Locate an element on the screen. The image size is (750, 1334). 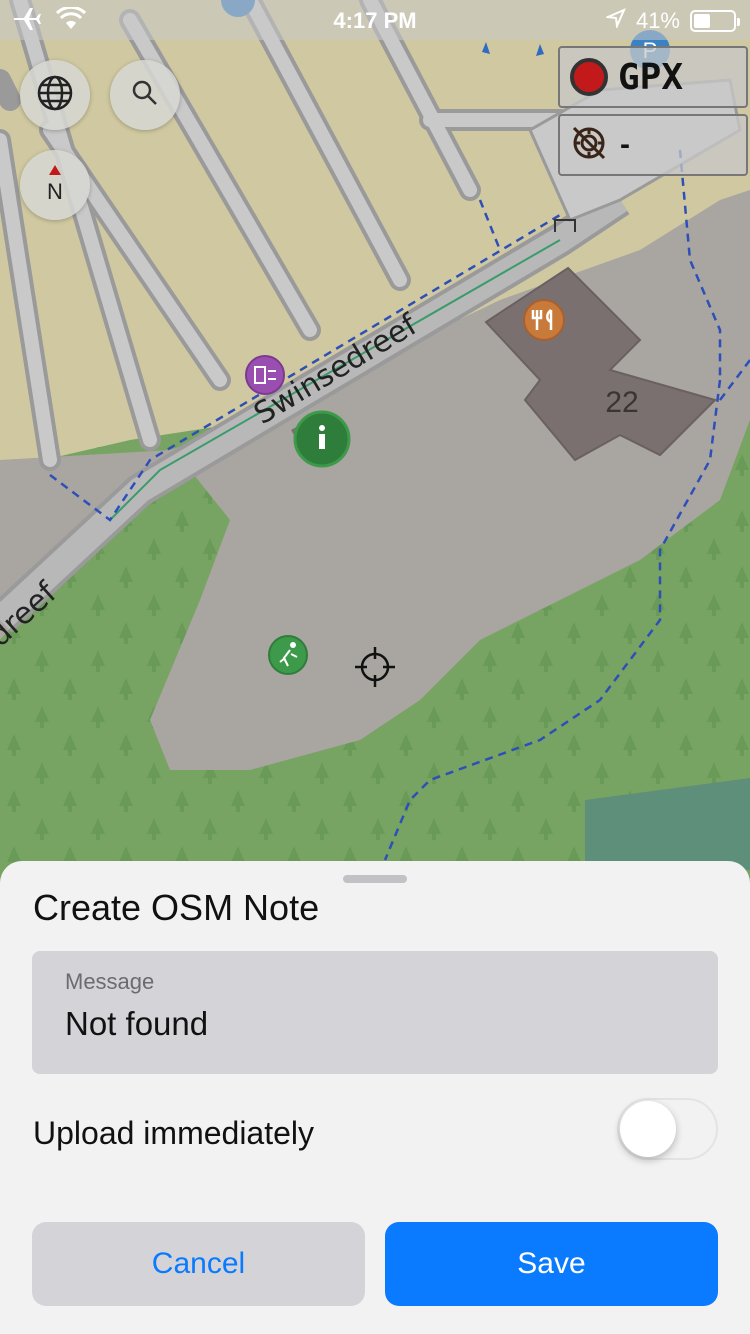
sports-icon is located at coordinates (288, 655).